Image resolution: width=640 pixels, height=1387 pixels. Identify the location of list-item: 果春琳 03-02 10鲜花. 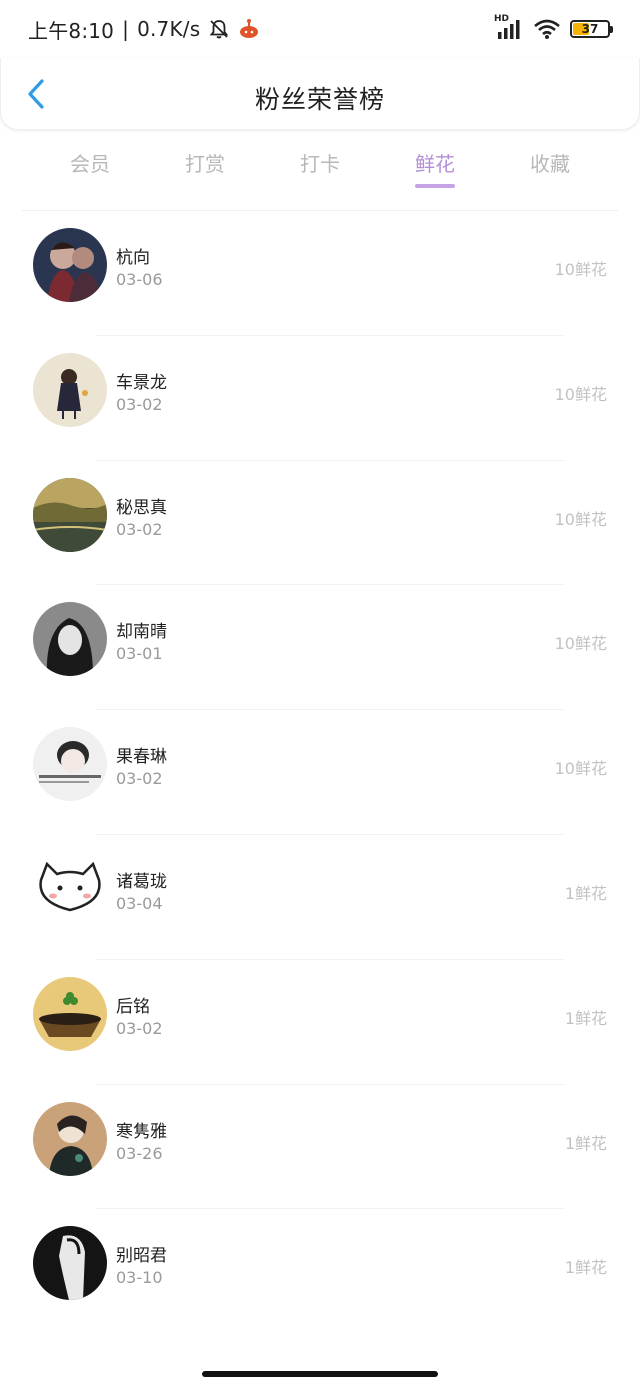
(320, 772).